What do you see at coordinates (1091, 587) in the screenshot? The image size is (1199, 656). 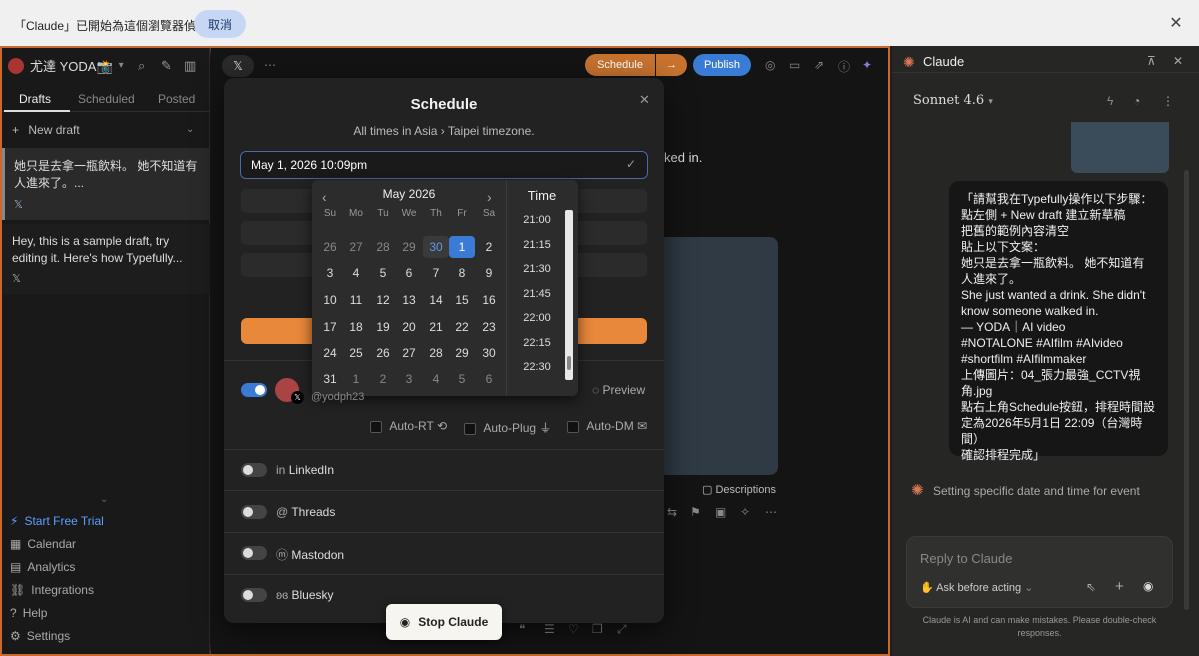 I see `cursor-icon: ⇖` at bounding box center [1091, 587].